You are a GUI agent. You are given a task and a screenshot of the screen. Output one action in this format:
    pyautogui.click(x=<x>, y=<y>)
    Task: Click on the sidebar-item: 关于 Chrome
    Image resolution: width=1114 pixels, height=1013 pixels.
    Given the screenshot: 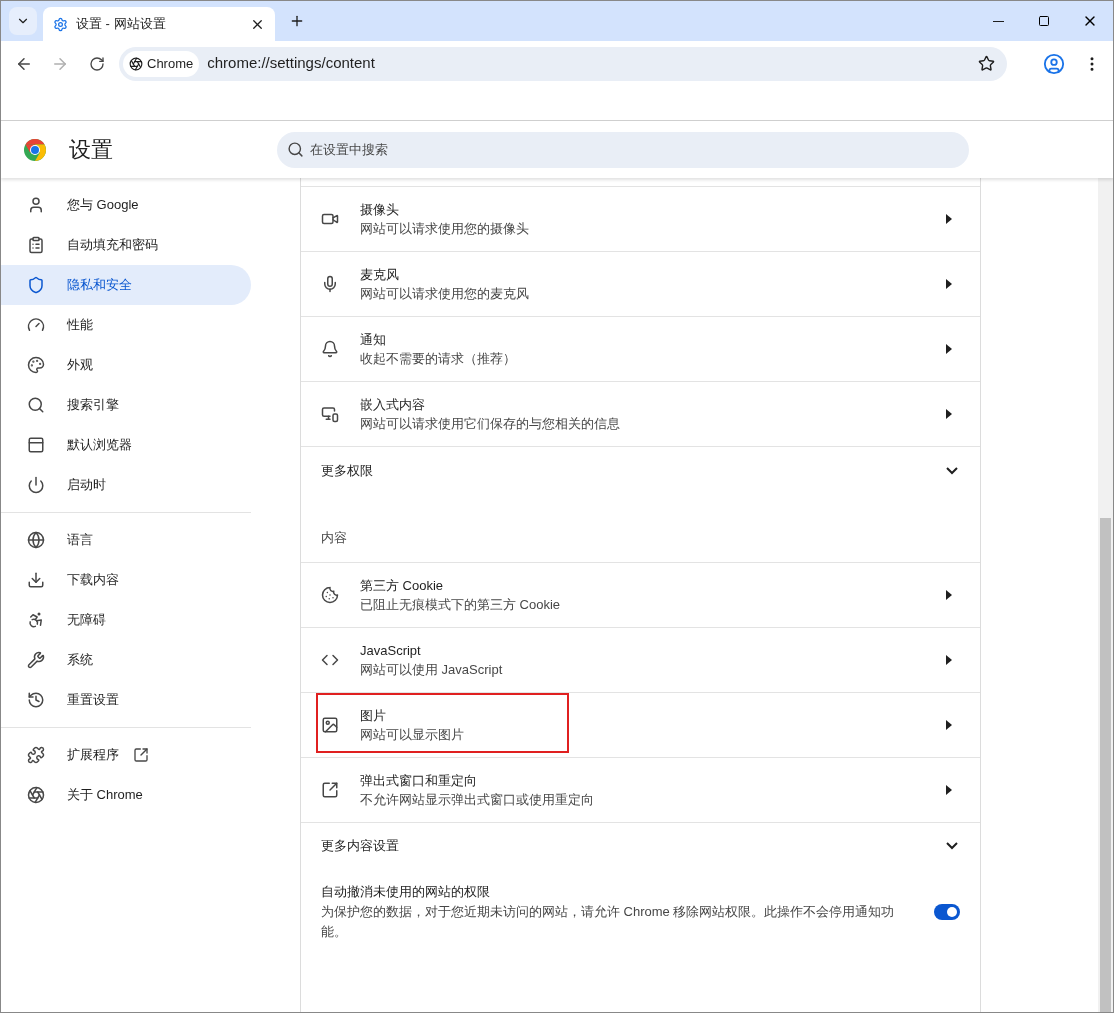 What is the action you would take?
    pyautogui.click(x=126, y=795)
    